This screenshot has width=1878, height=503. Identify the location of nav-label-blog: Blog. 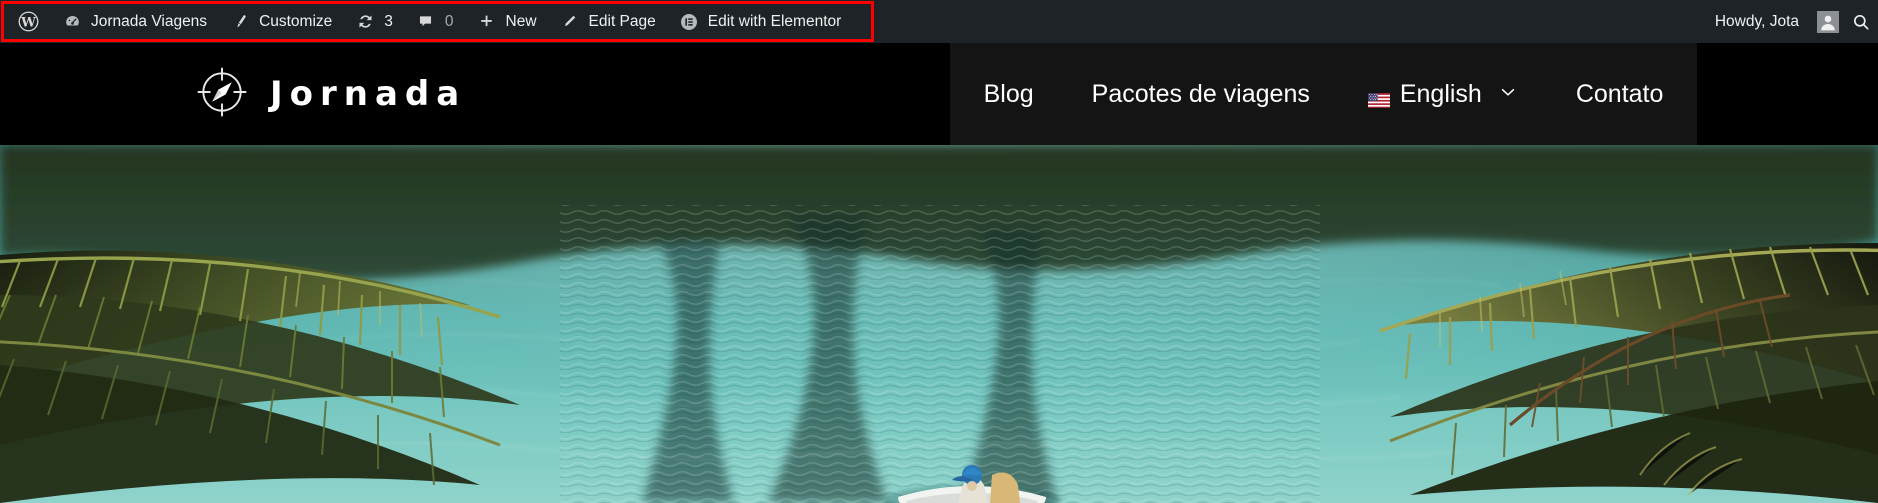
(1008, 93).